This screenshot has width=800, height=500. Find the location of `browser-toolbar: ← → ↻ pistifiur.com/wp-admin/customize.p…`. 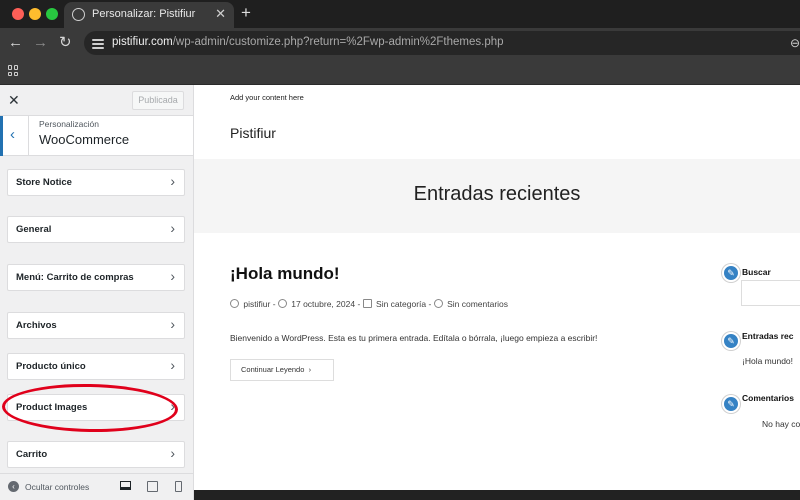

browser-toolbar: ← → ↻ pistifiur.com/wp-admin/customize.p… is located at coordinates (400, 43).